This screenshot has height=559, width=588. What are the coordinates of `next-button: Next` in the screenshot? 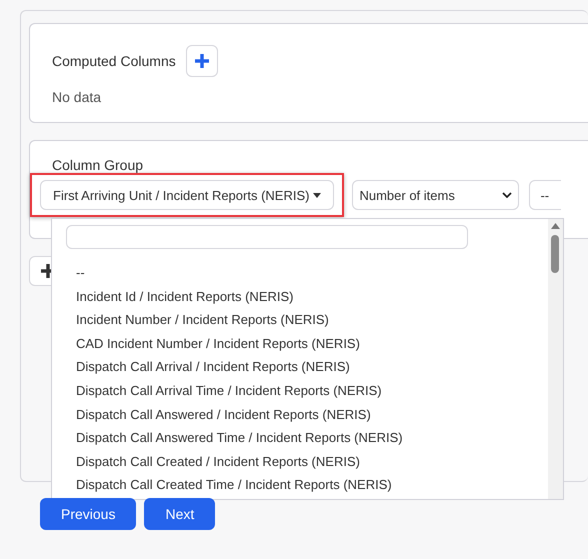 It's located at (180, 514).